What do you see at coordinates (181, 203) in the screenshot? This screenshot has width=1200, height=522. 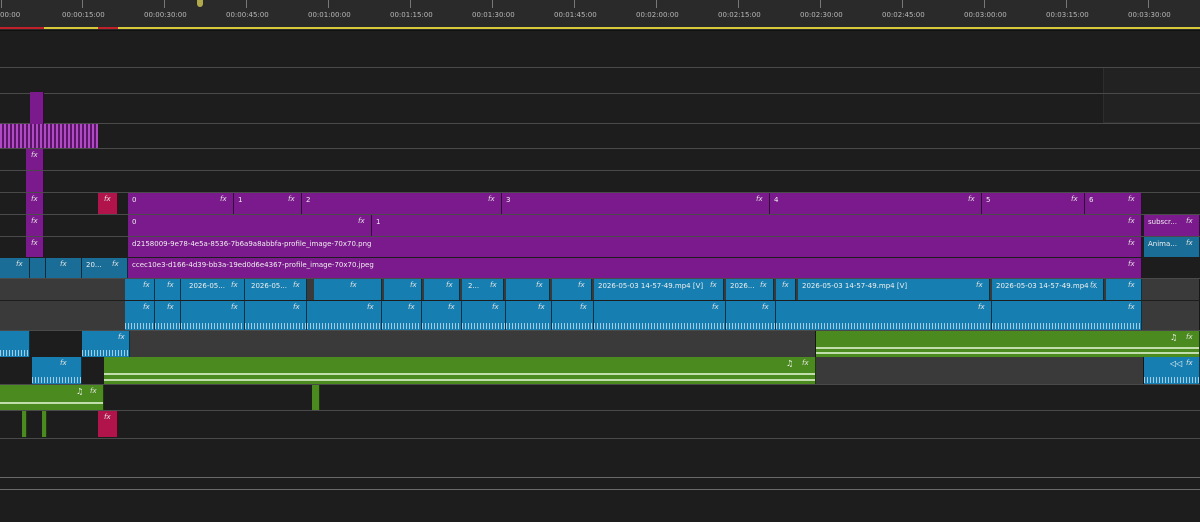 I see `title-clip: 0 fx` at bounding box center [181, 203].